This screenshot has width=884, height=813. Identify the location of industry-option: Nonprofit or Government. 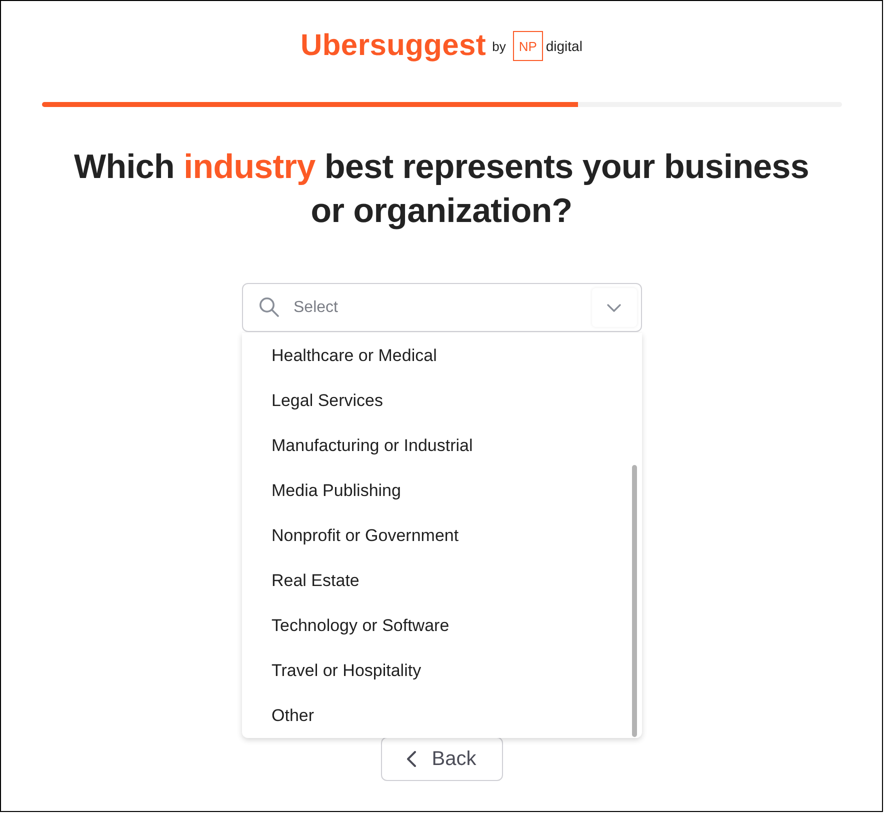
(442, 535).